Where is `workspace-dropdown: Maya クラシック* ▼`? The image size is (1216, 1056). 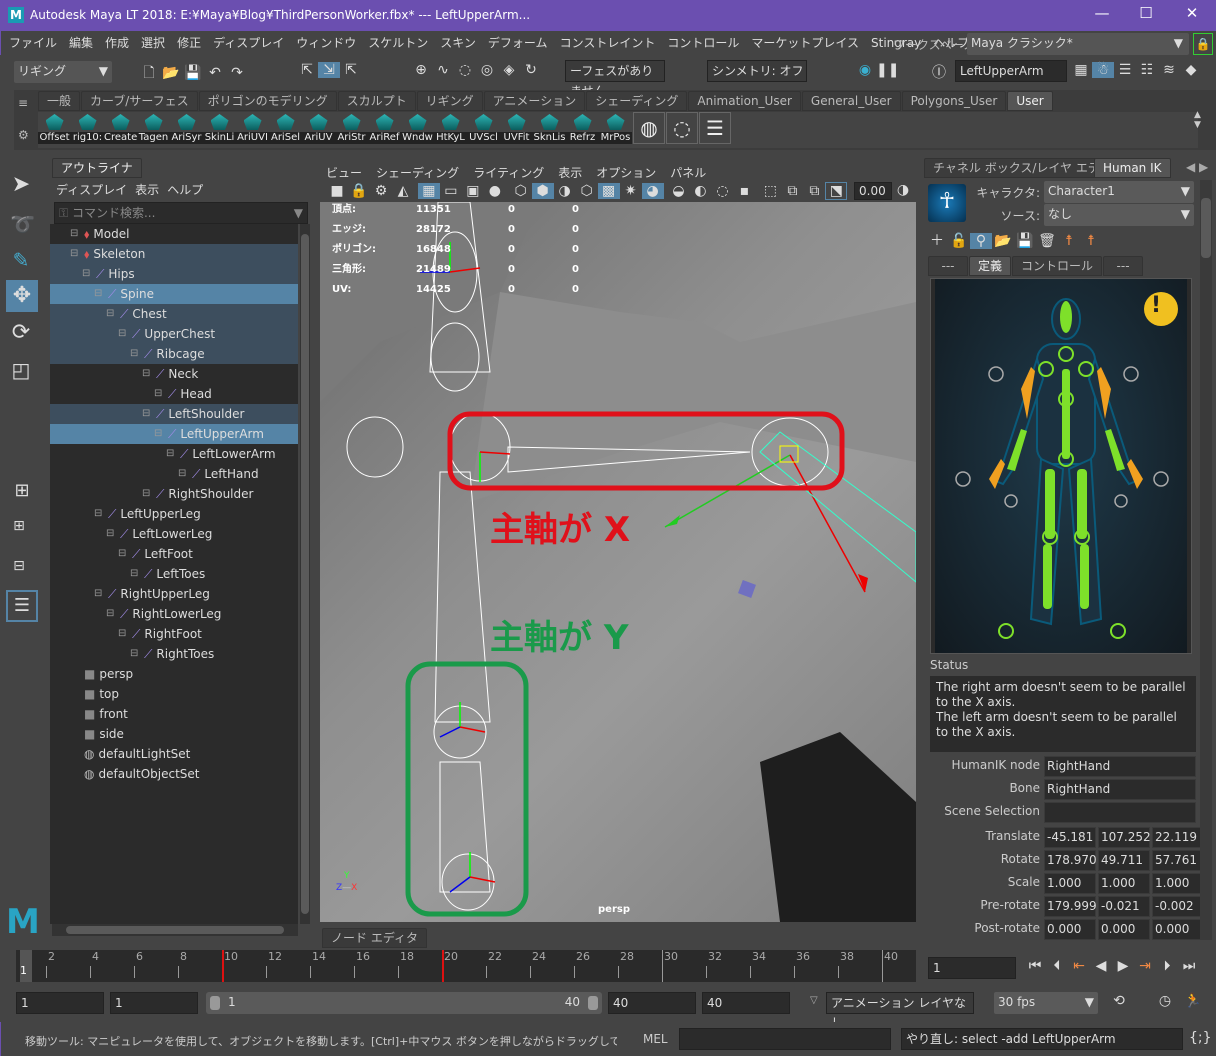
workspace-dropdown: Maya クラシック* ▼ is located at coordinates (1078, 44).